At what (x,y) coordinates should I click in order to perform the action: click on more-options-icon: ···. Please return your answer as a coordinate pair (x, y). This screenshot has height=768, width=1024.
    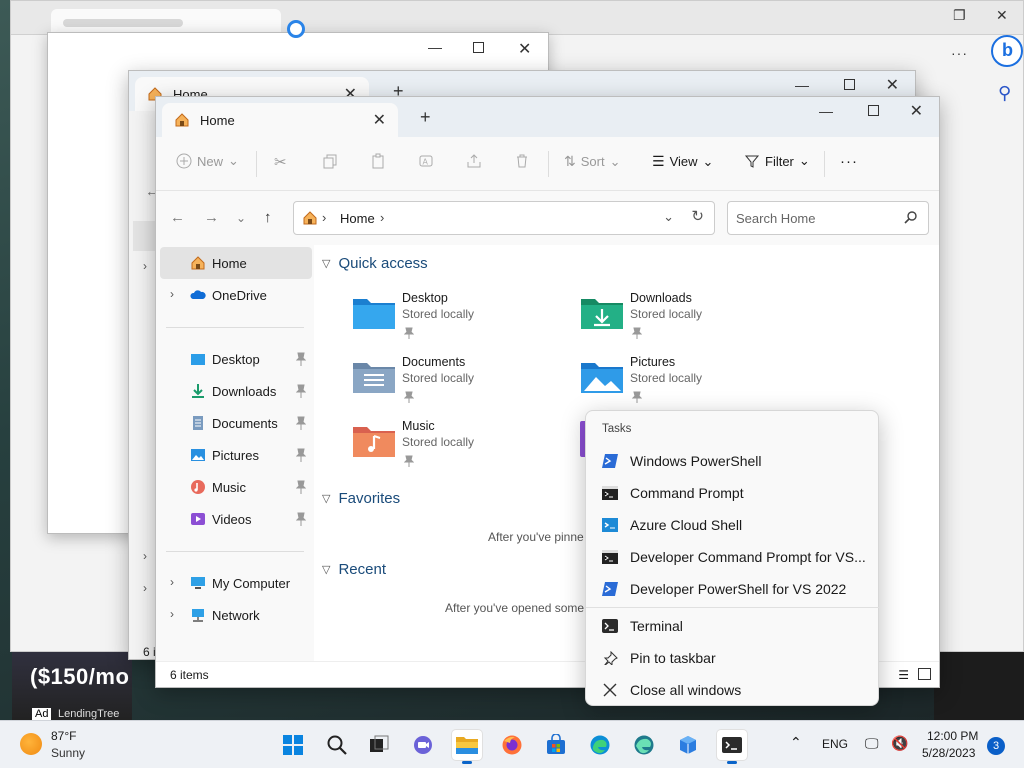
    Looking at the image, I should click on (959, 53).